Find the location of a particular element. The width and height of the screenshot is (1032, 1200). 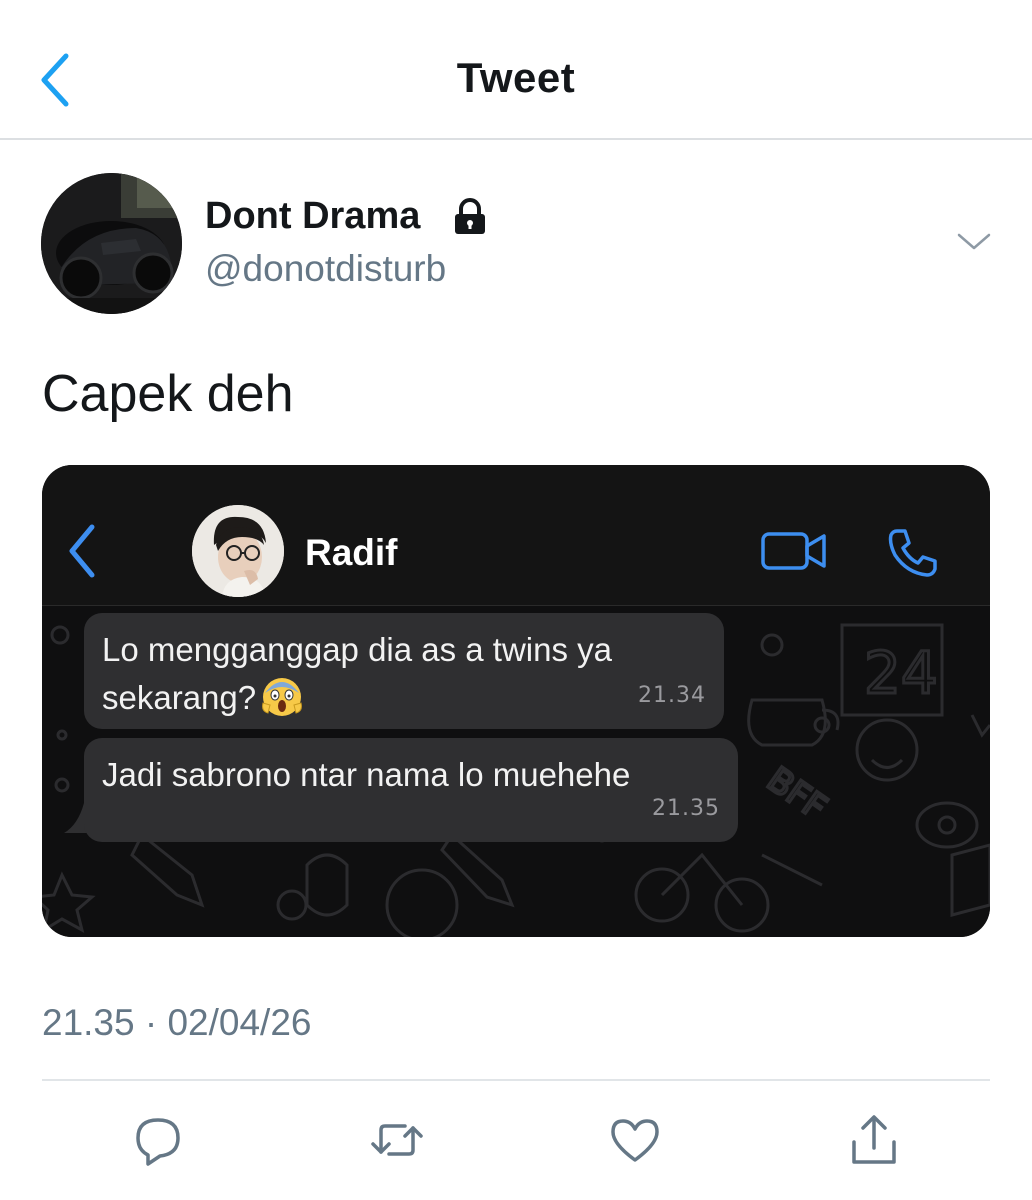

like-button is located at coordinates (635, 1140).